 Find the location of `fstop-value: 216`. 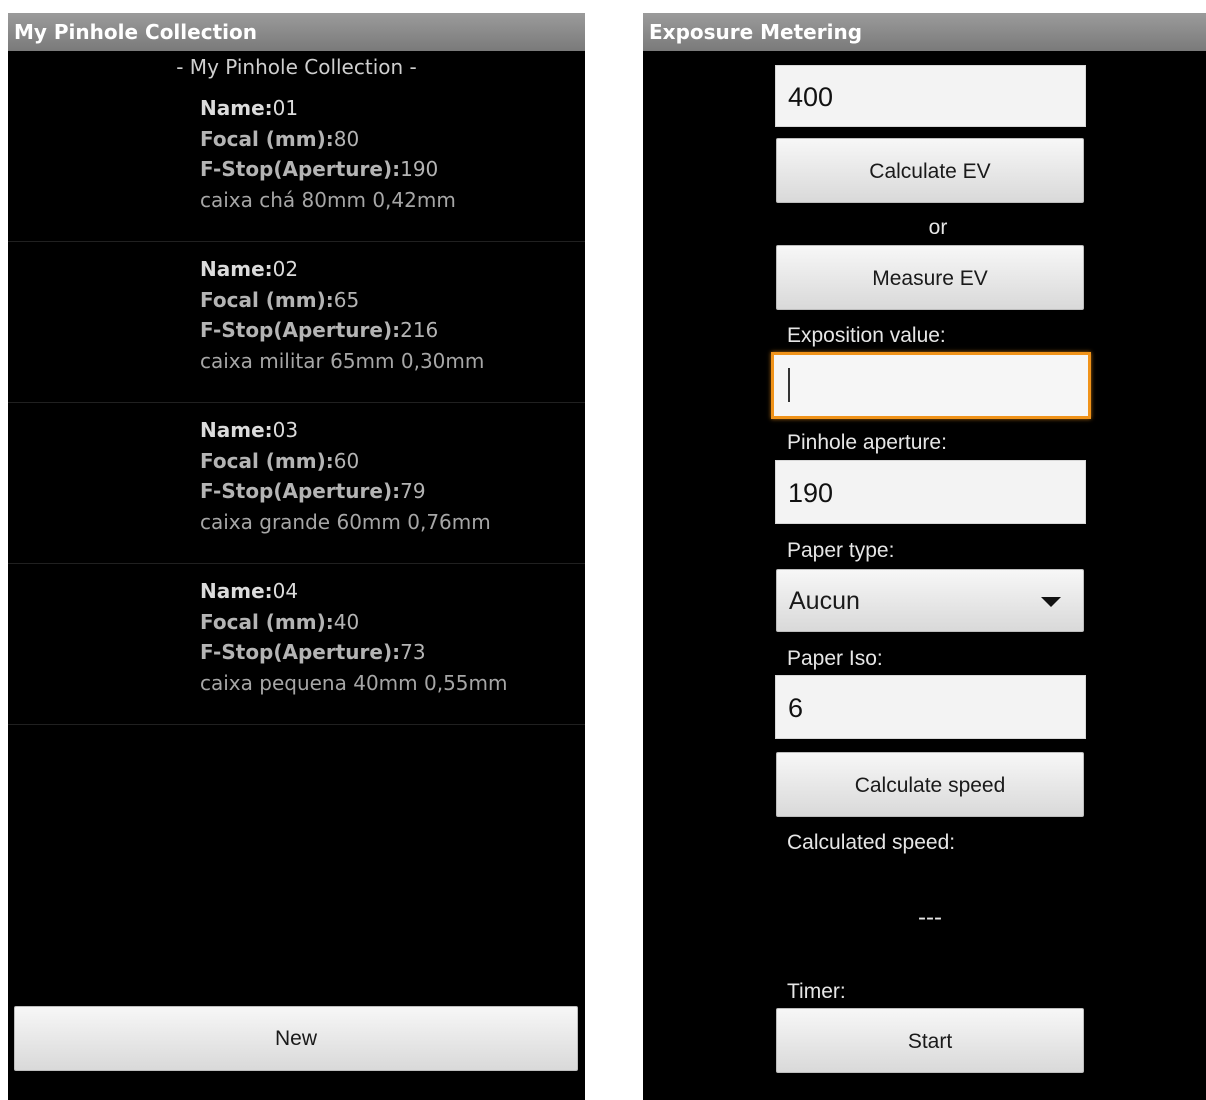

fstop-value: 216 is located at coordinates (419, 330).